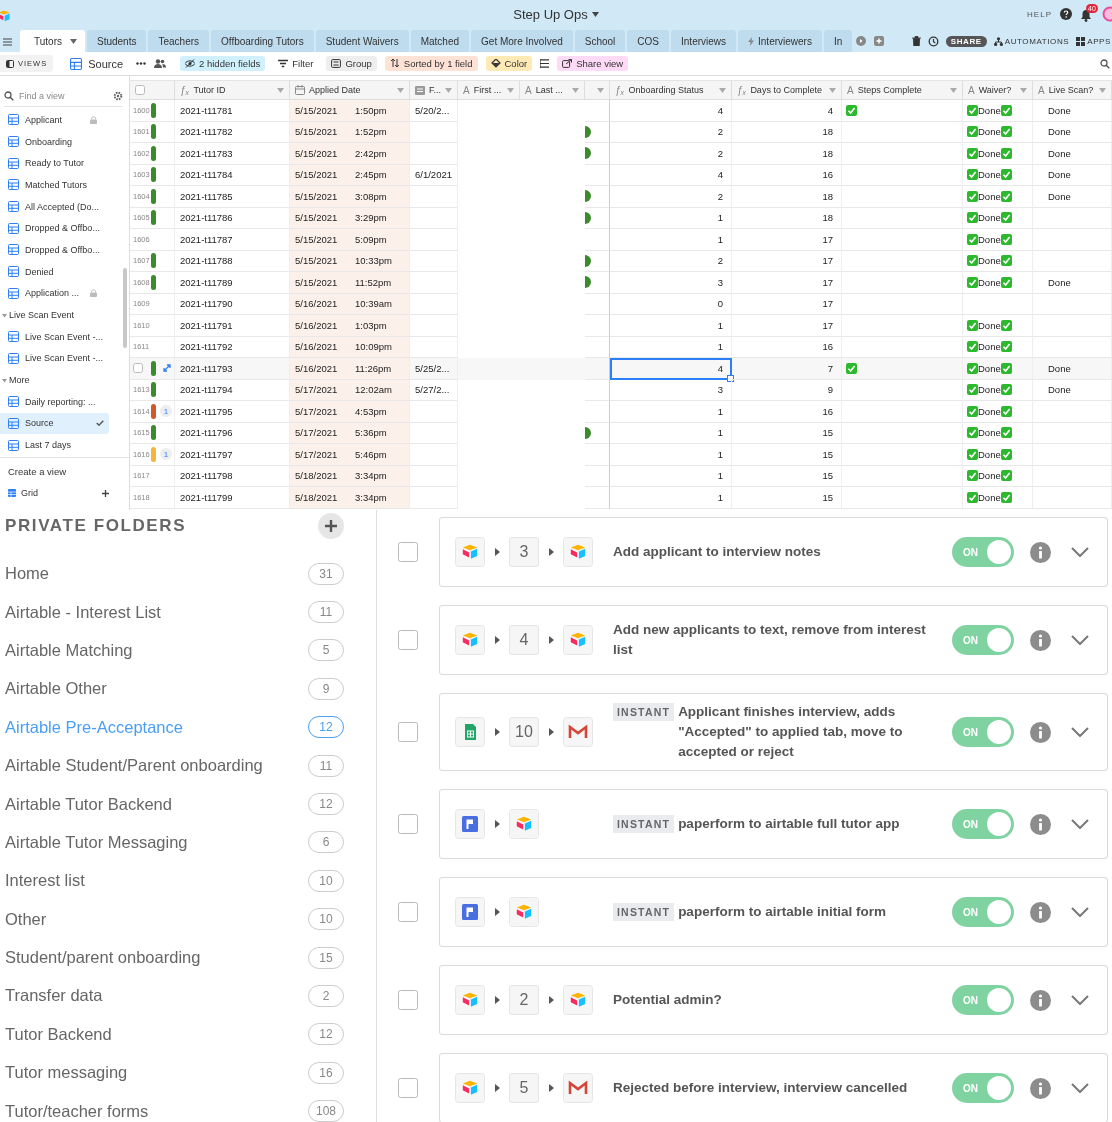 The height and width of the screenshot is (1122, 1112). I want to click on row-checkbox, so click(138, 368).